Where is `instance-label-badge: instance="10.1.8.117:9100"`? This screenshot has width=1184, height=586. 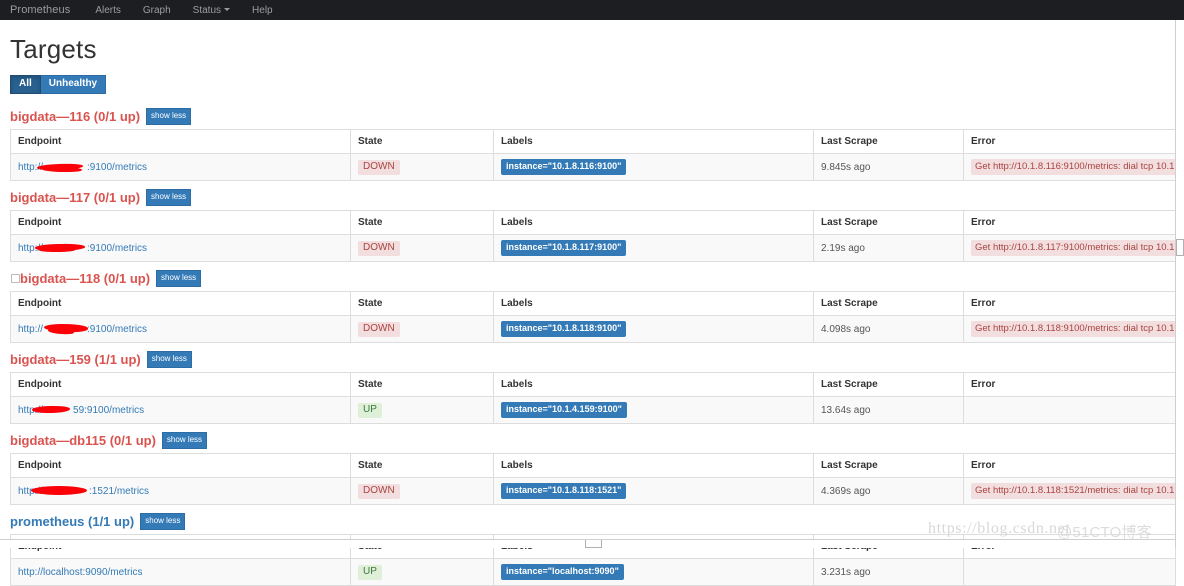 instance-label-badge: instance="10.1.8.117:9100" is located at coordinates (564, 248).